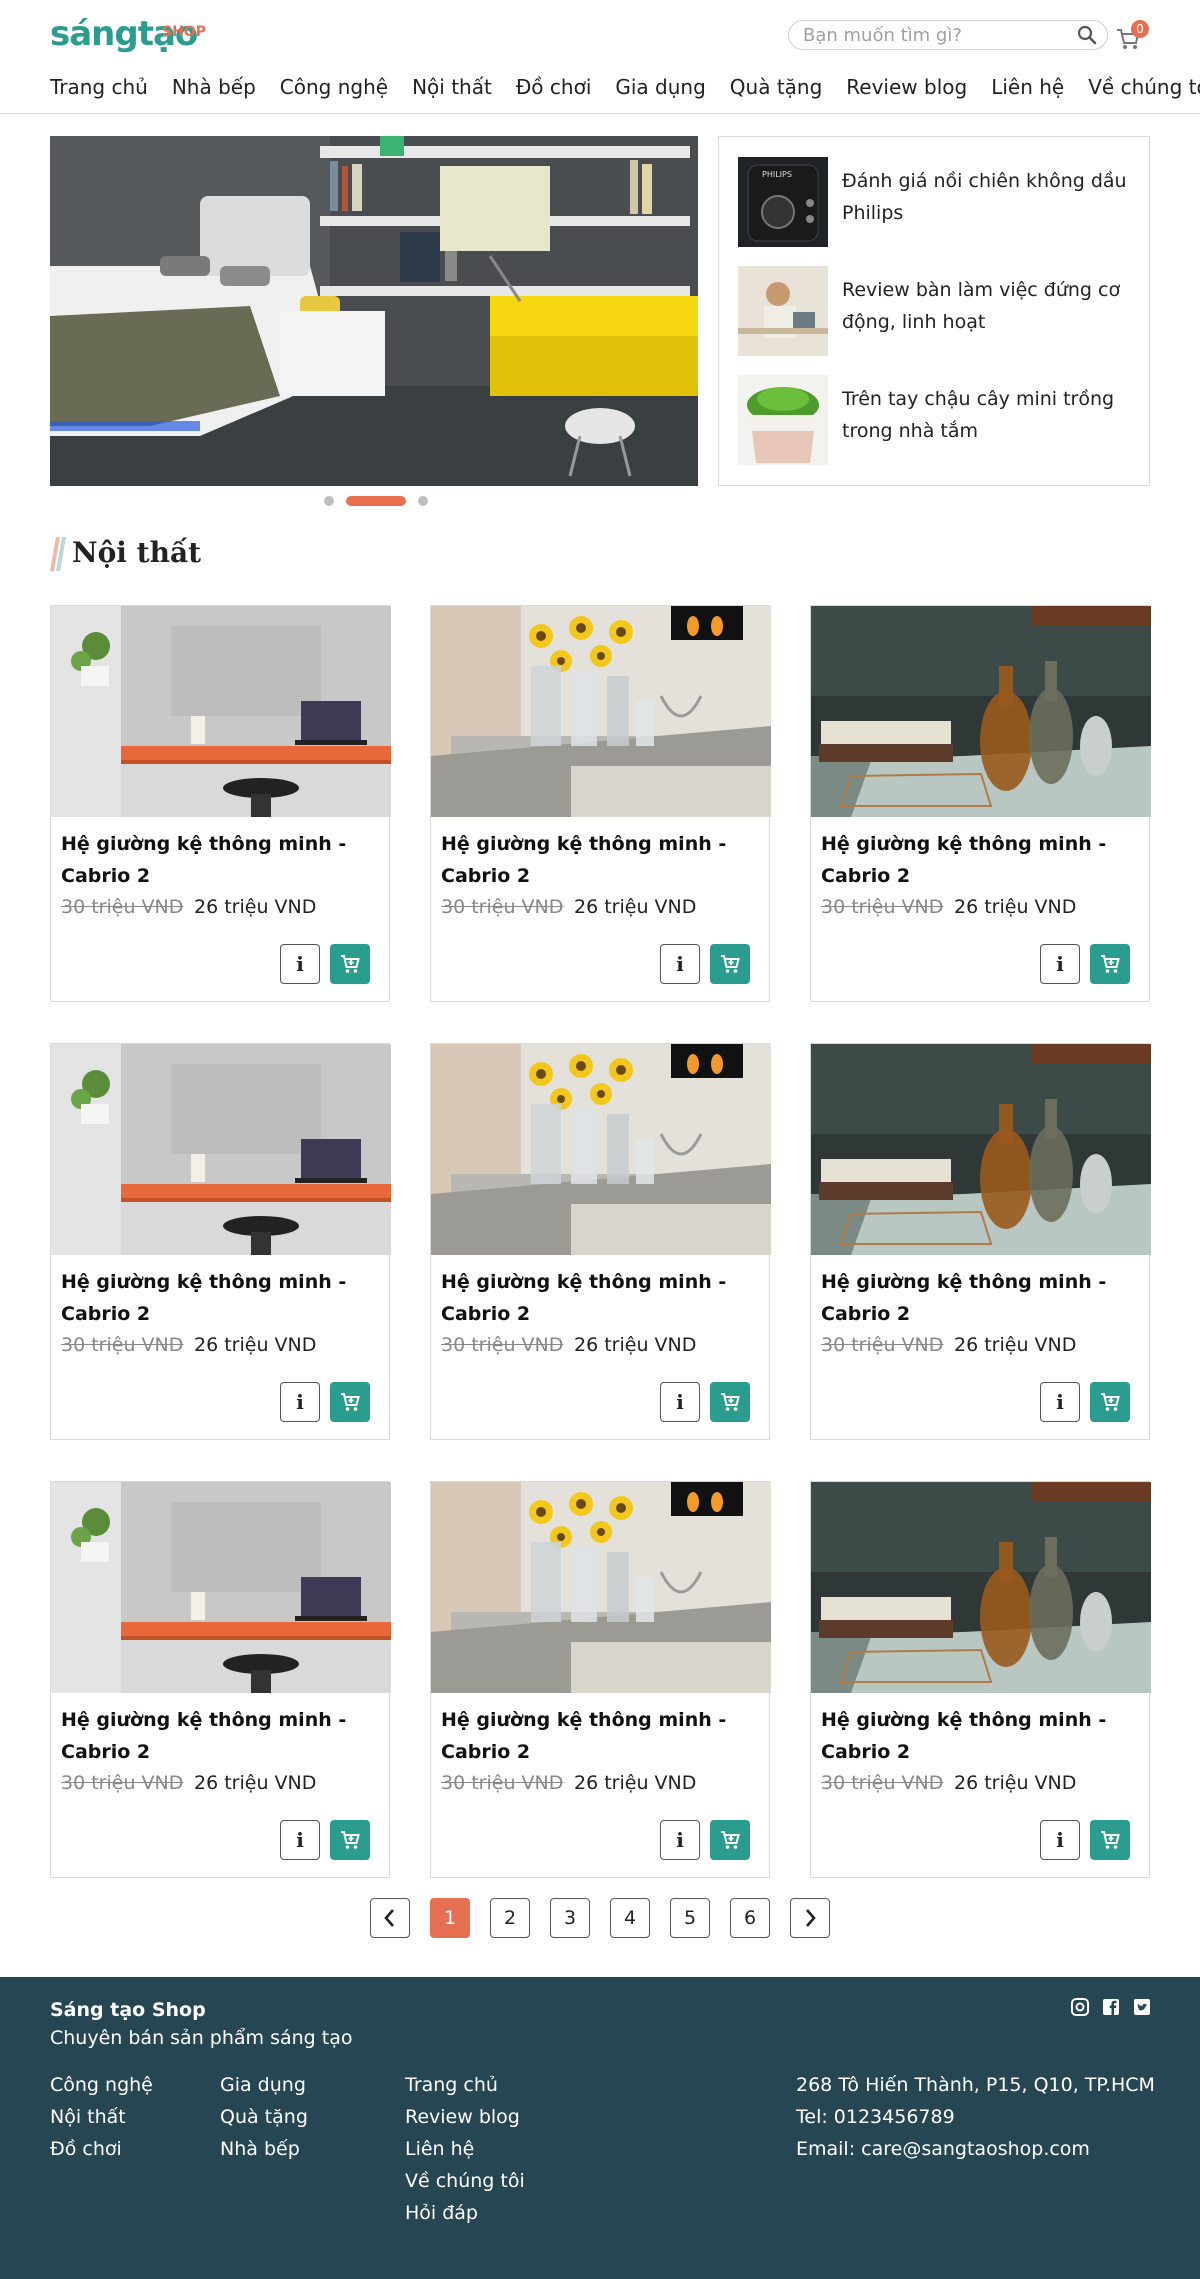 The image size is (1200, 2279). What do you see at coordinates (128, 34) in the screenshot?
I see `site-logo: sángtạo SHOP` at bounding box center [128, 34].